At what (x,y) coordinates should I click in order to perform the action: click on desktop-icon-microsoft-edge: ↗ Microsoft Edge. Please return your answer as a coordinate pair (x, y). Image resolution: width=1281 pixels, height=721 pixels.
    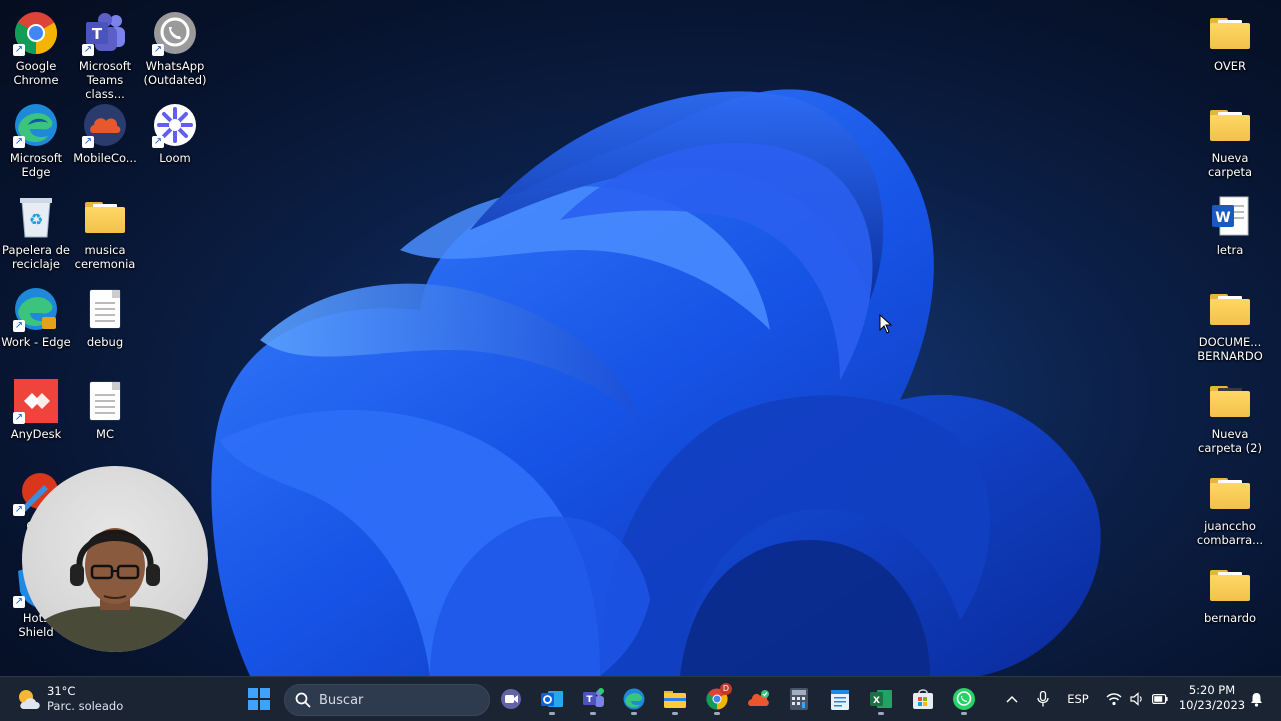
    Looking at the image, I should click on (36, 138).